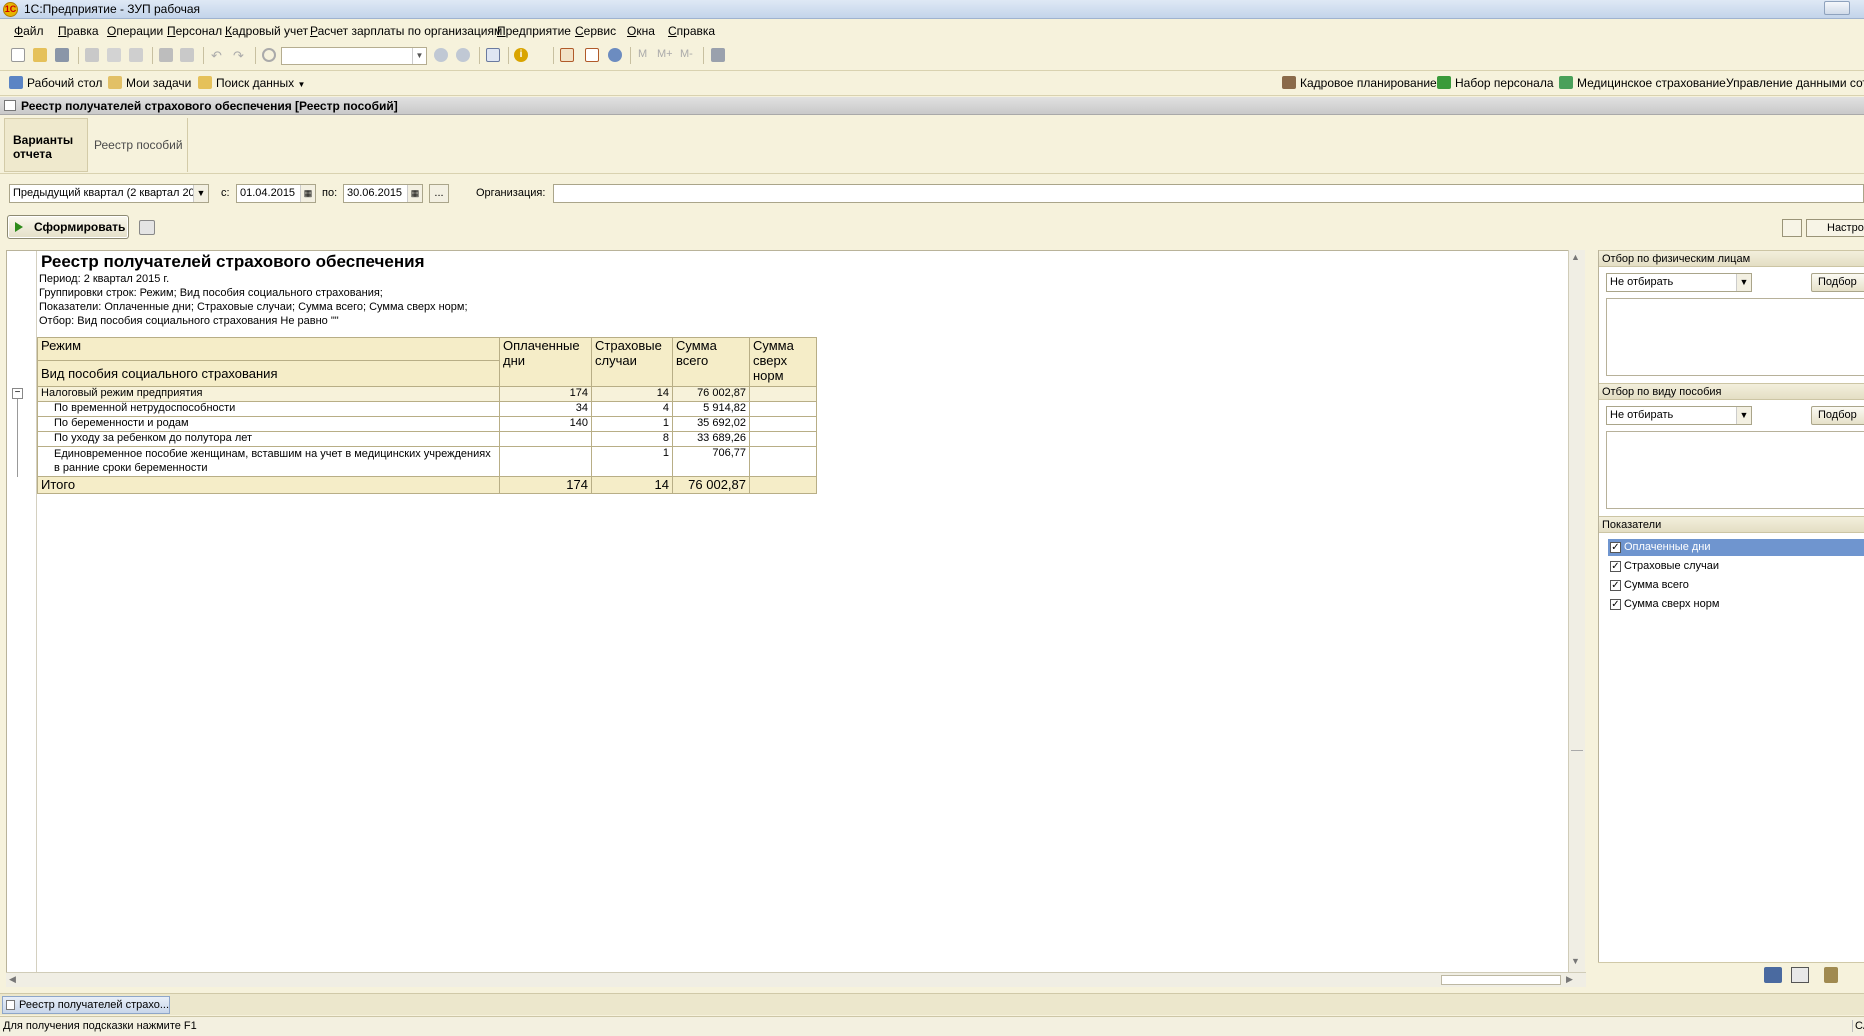 The height and width of the screenshot is (1036, 1864). I want to click on people-icon, so click(1289, 82).